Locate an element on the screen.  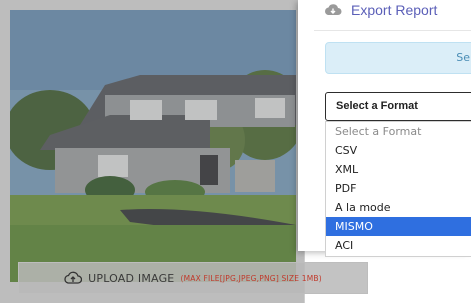
panel-header: Export Report is located at coordinates (380, 10).